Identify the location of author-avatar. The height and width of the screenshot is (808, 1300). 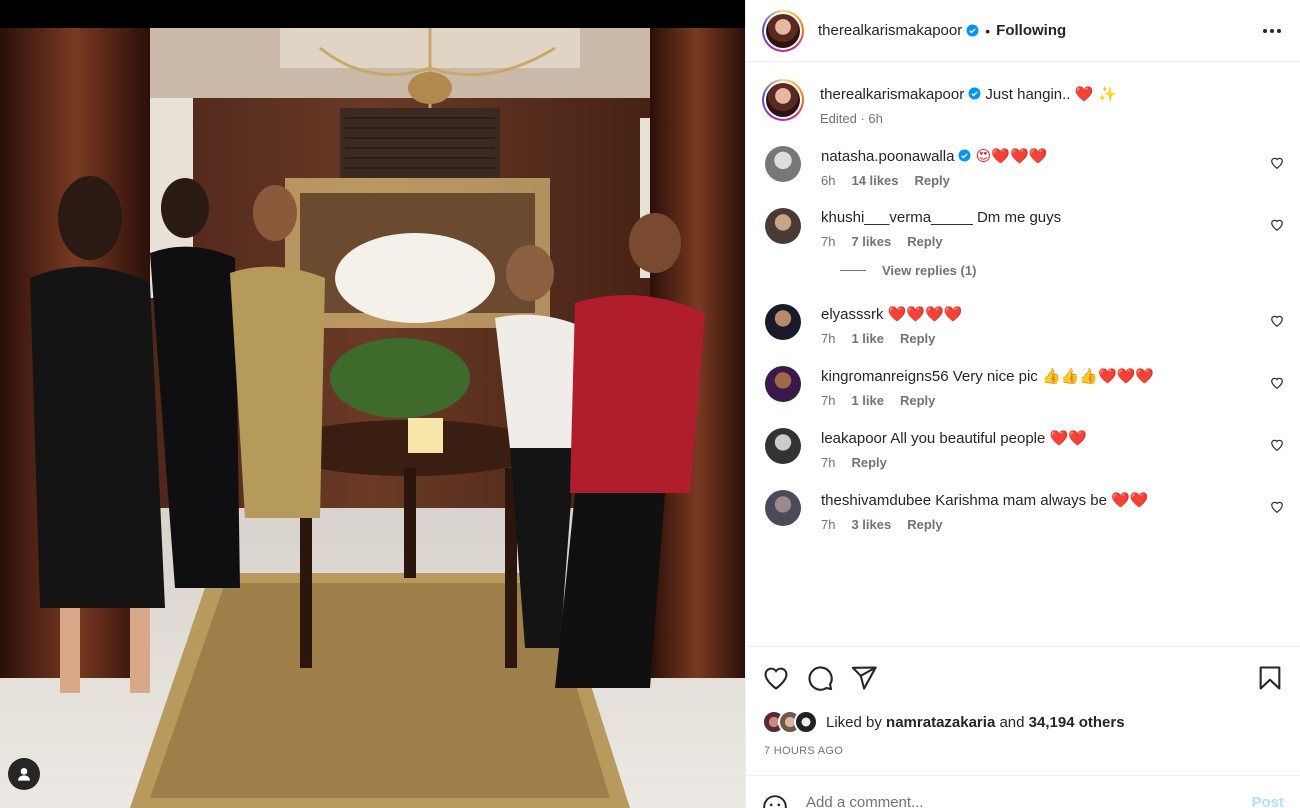
(783, 30).